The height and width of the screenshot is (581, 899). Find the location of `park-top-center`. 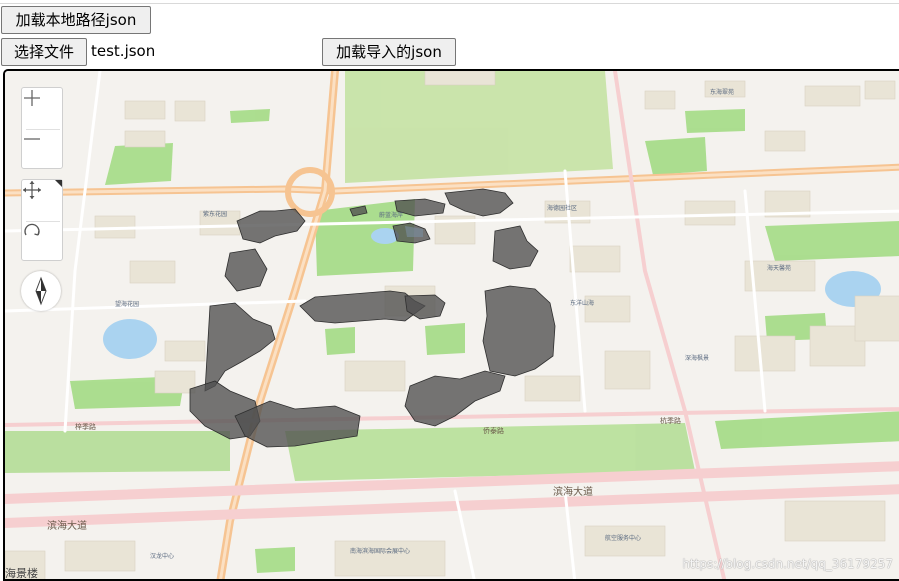

park-top-center is located at coordinates (479, 127).